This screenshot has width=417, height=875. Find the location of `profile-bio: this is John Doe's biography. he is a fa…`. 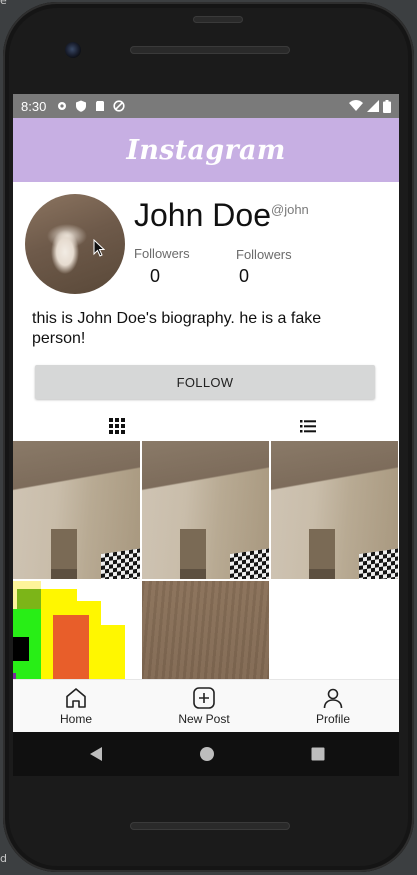

profile-bio: this is John Doe's biography. he is a fa… is located at coordinates (177, 328).